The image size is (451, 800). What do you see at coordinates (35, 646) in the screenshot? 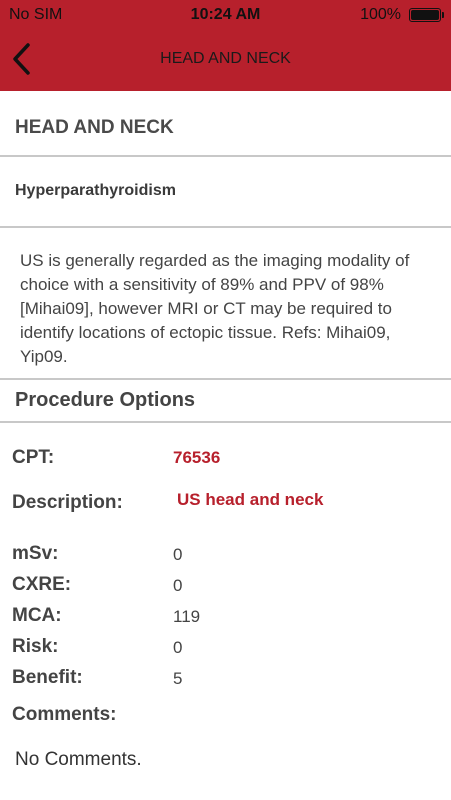
I see `risk-label: Risk:` at bounding box center [35, 646].